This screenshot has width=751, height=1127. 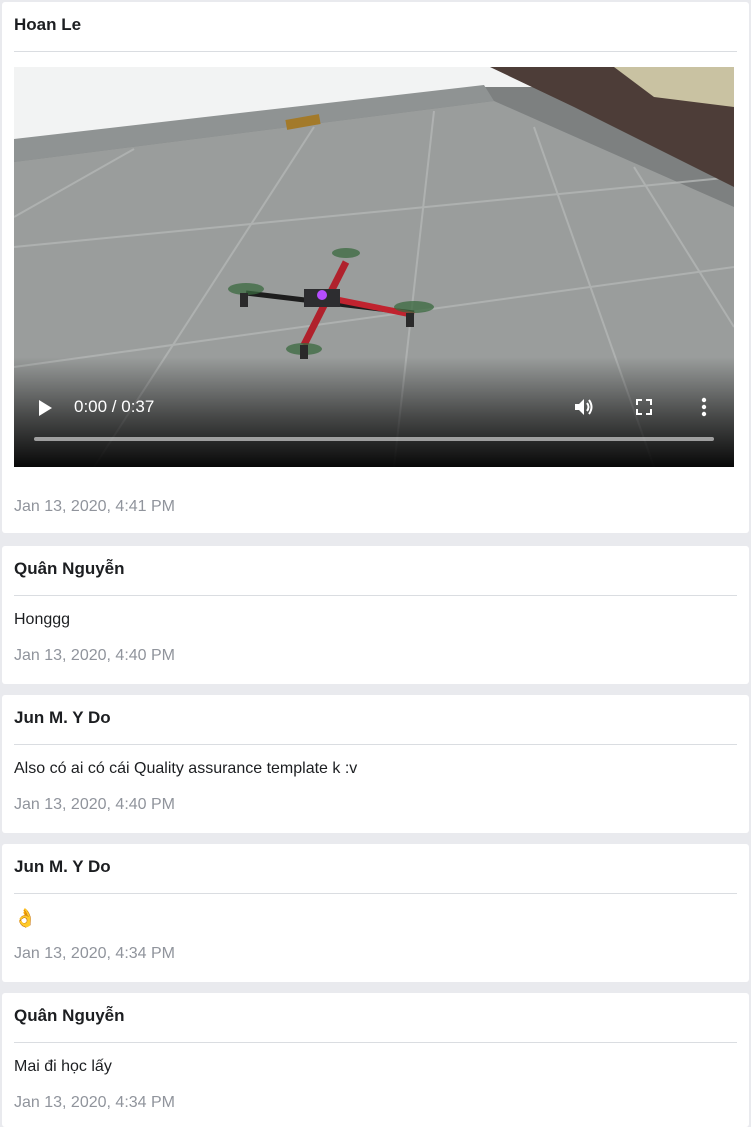 I want to click on ok-hand-emoji: 👌, so click(x=25, y=918).